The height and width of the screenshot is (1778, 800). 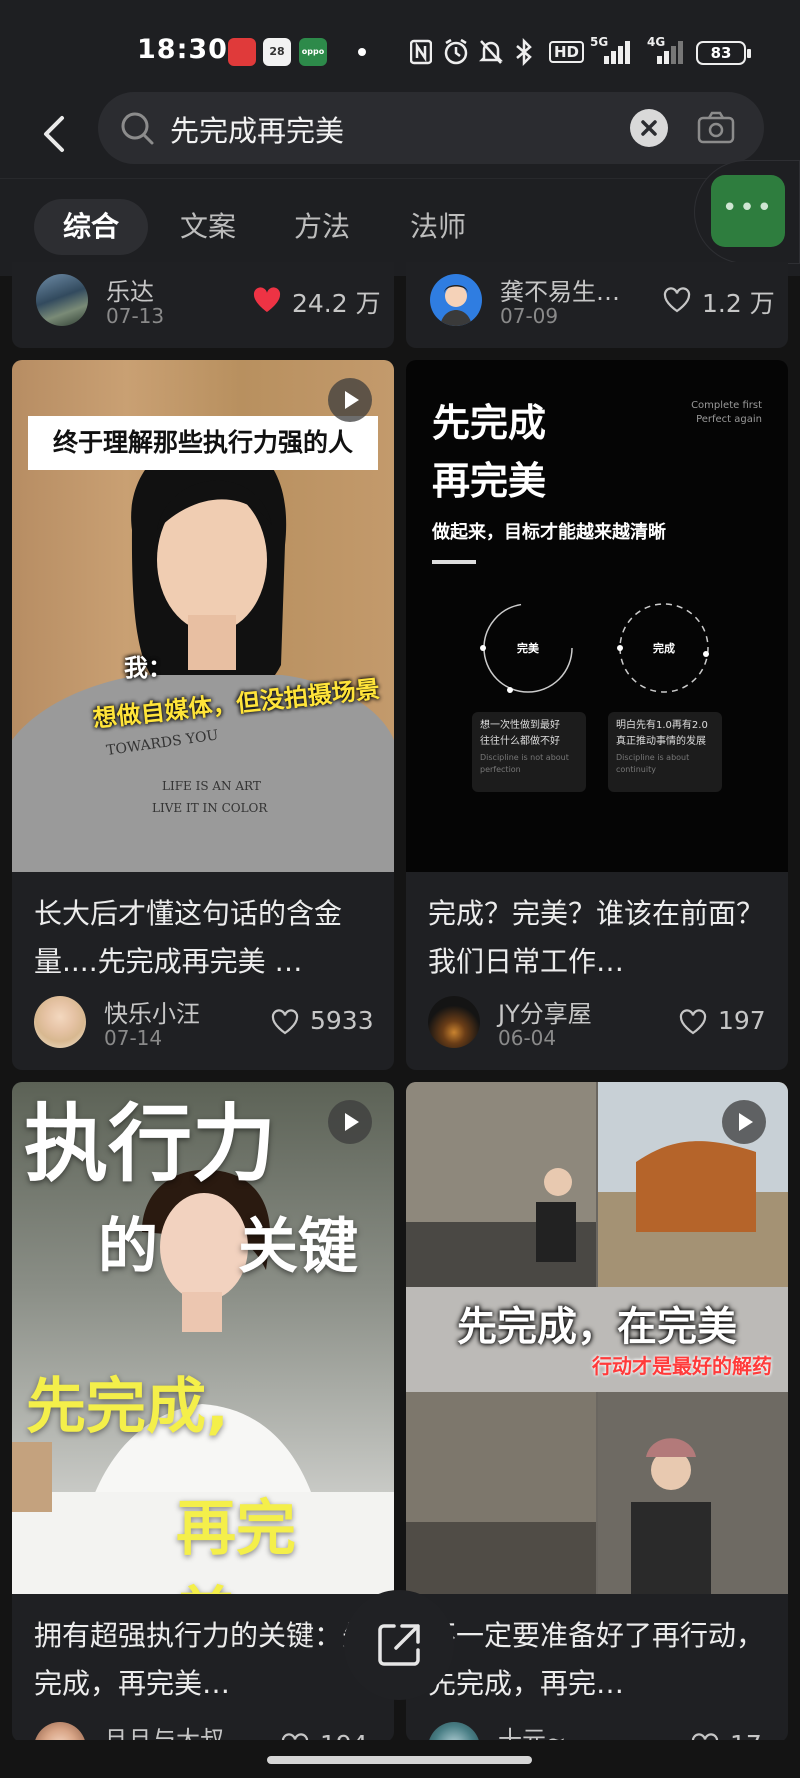 I want to click on back-button, so click(x=56, y=134).